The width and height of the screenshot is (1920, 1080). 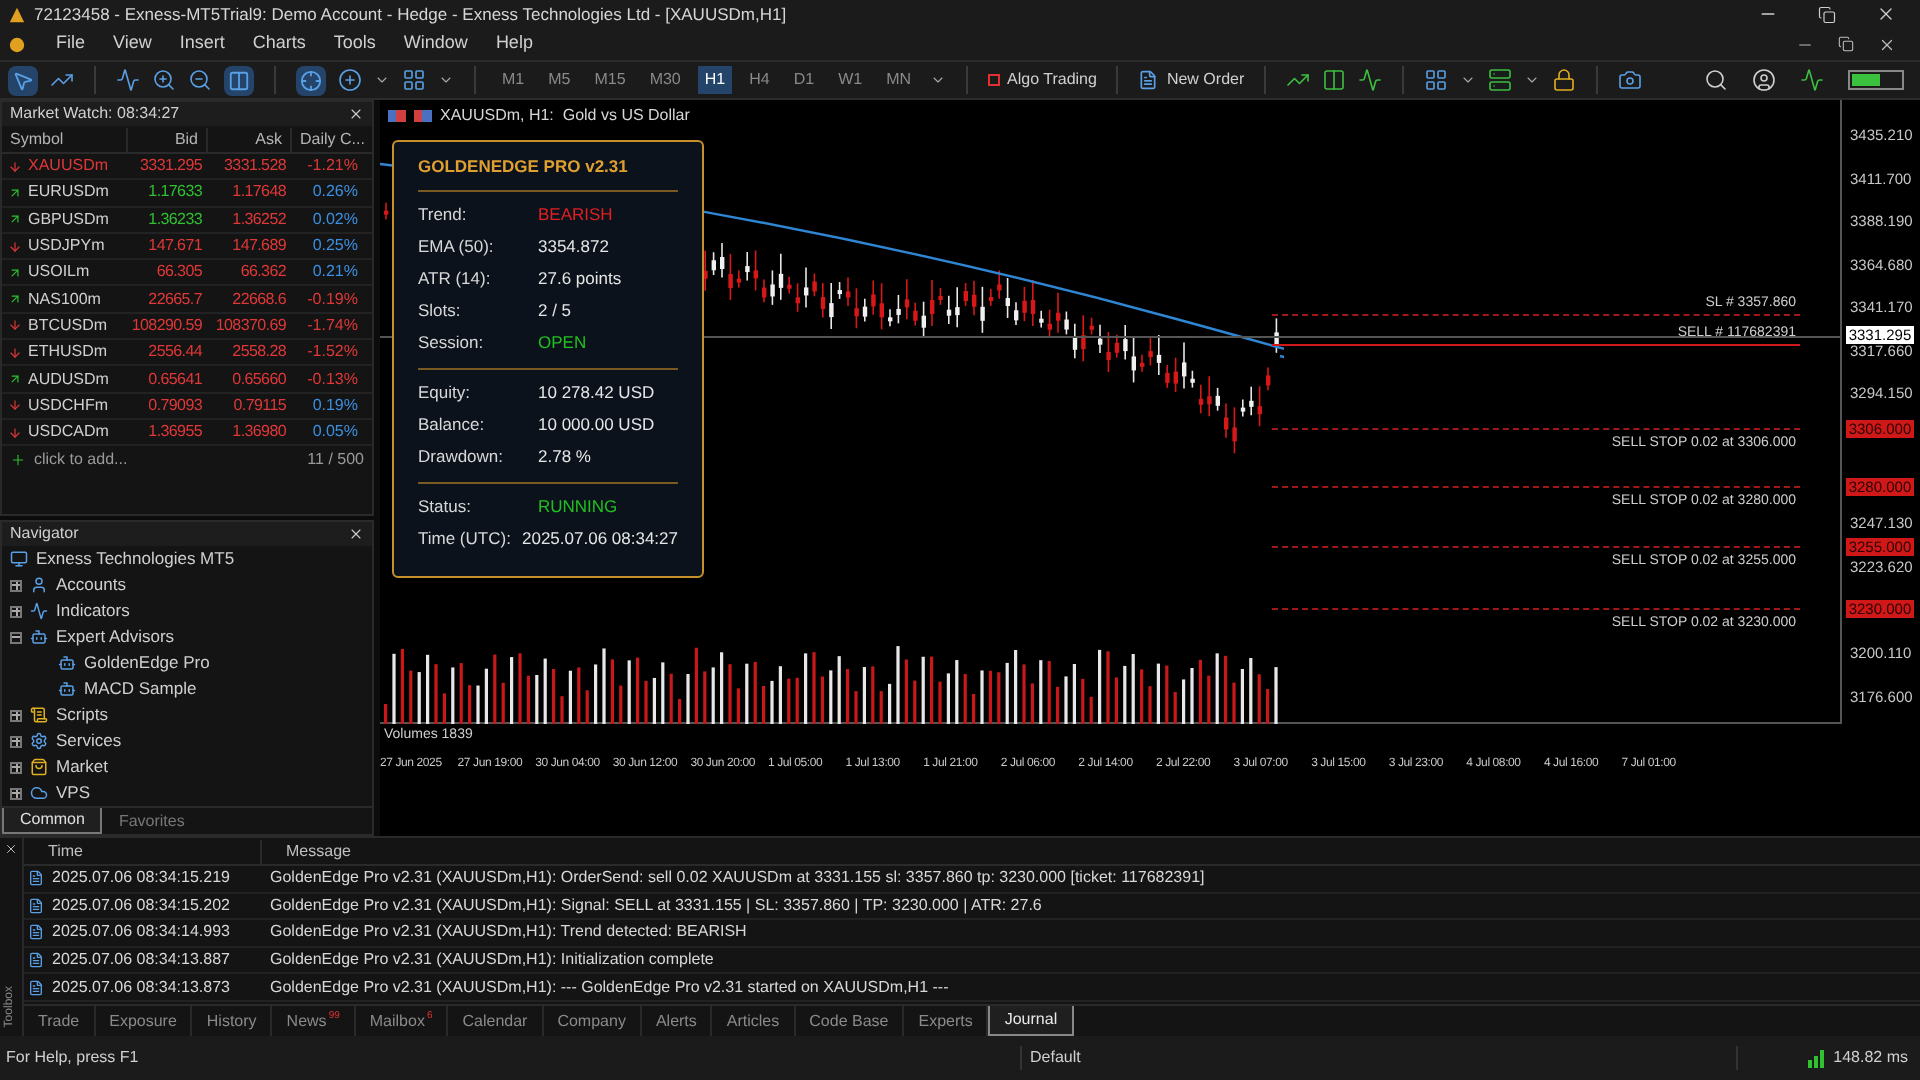 I want to click on symbol-cell: GBPUSDm, so click(x=68, y=219).